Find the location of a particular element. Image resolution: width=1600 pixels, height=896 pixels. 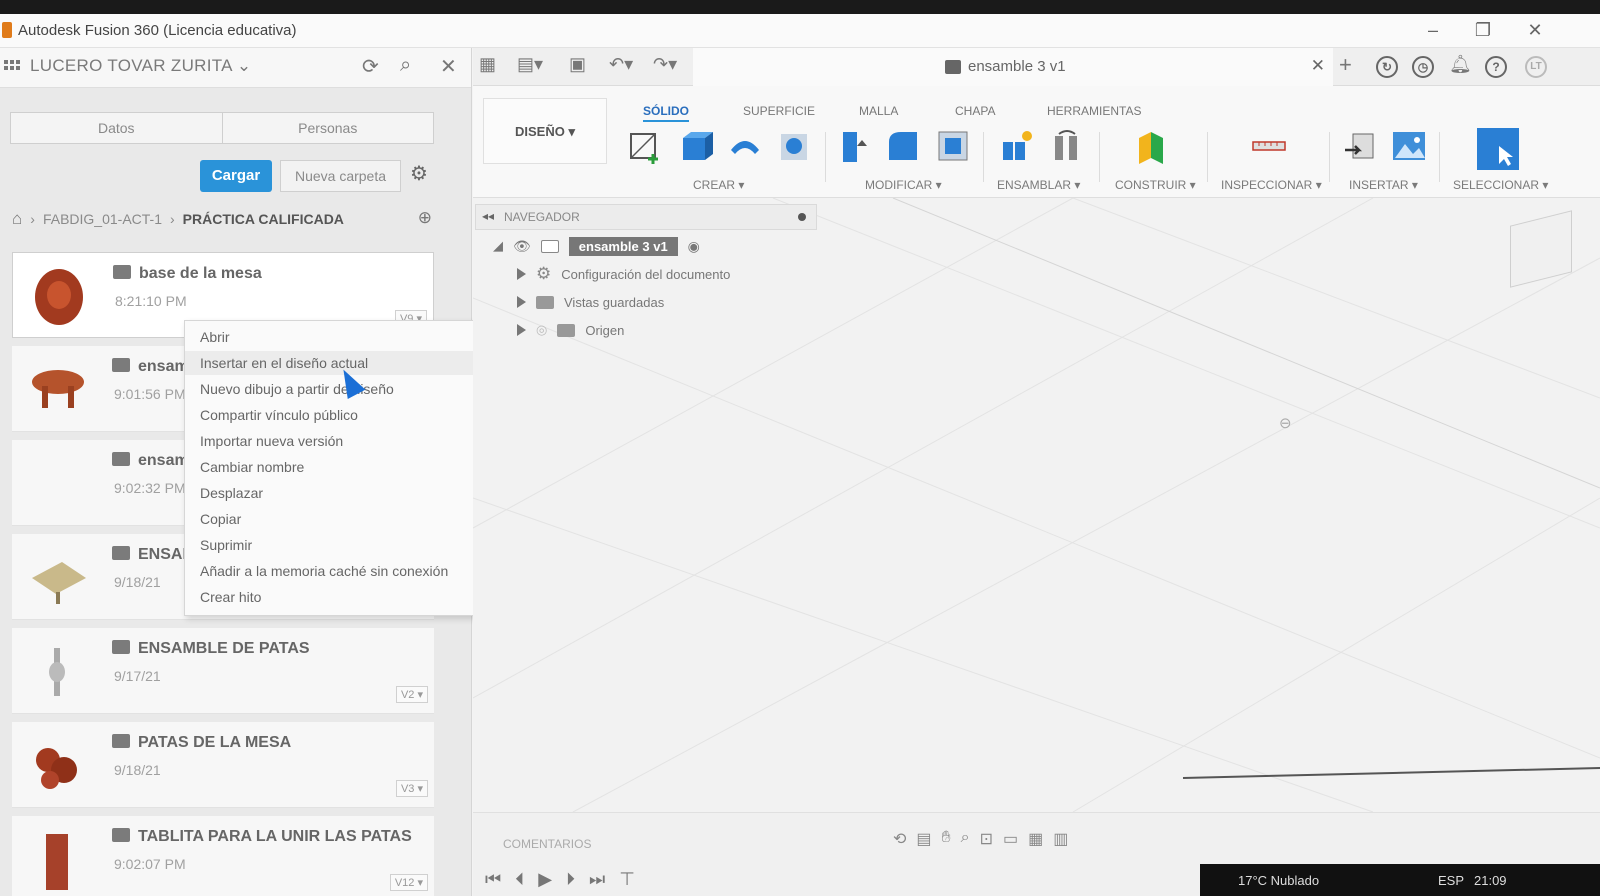

orbit-icon: ⟲ is located at coordinates (899, 839).